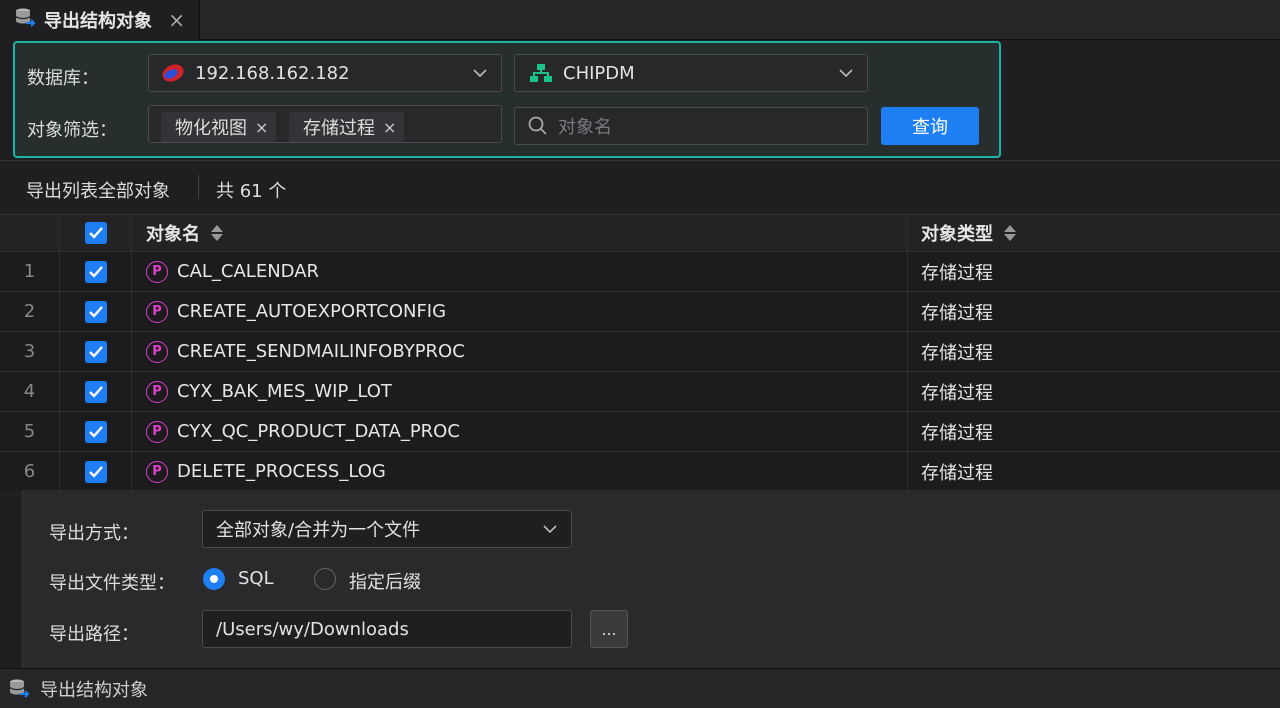 The height and width of the screenshot is (708, 1280). I want to click on tab-export-structure: 导出结构对象 ×, so click(100, 20).